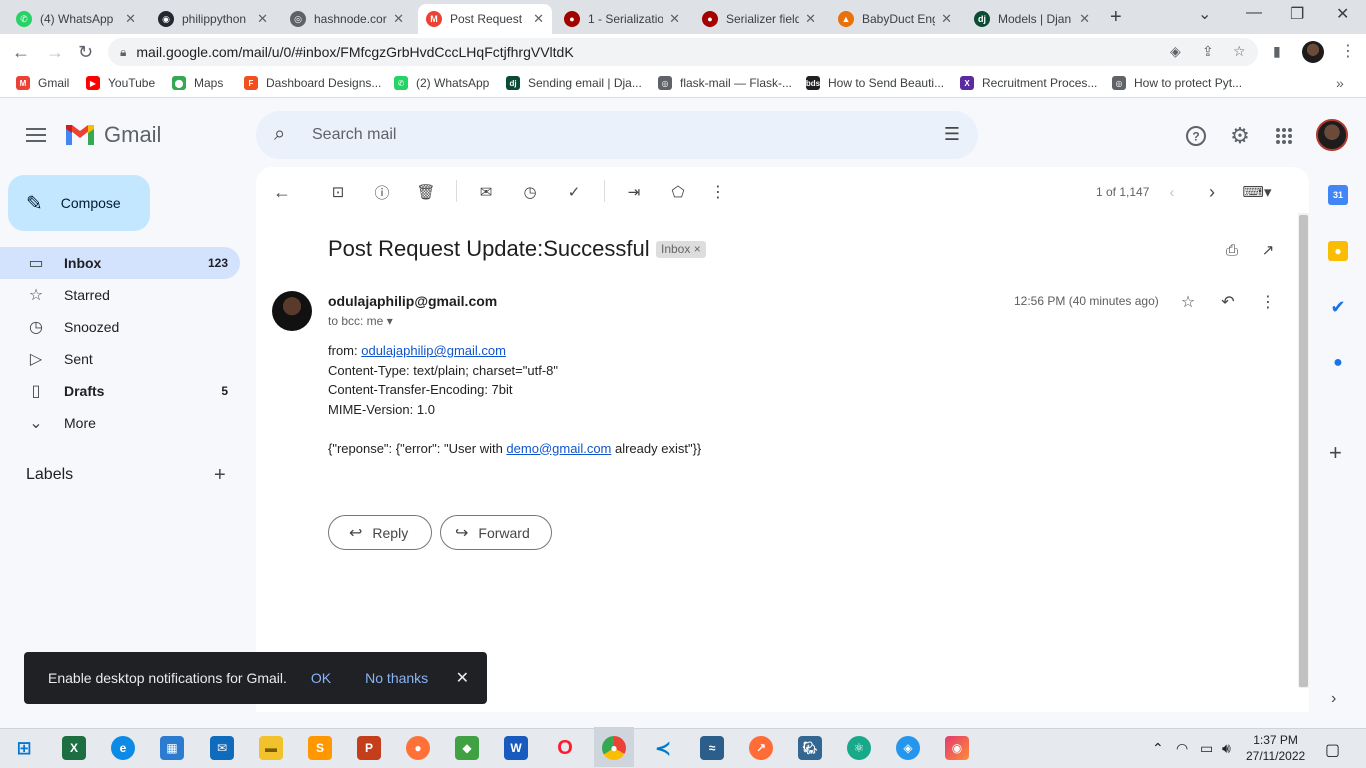 Image resolution: width=1366 pixels, height=768 pixels. Describe the element at coordinates (55, 52) in the screenshot. I see `forward-icon: →` at that location.